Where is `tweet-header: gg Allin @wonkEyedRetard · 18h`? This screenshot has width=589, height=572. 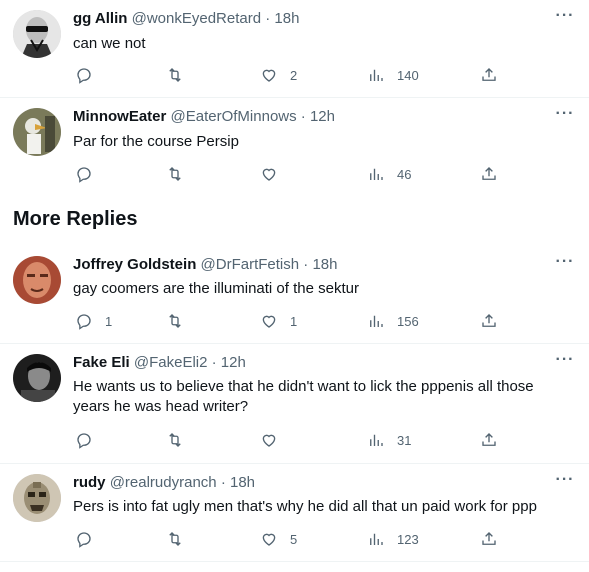
tweet-header: gg Allin @wonkEyedRetard · 18h is located at coordinates (311, 19).